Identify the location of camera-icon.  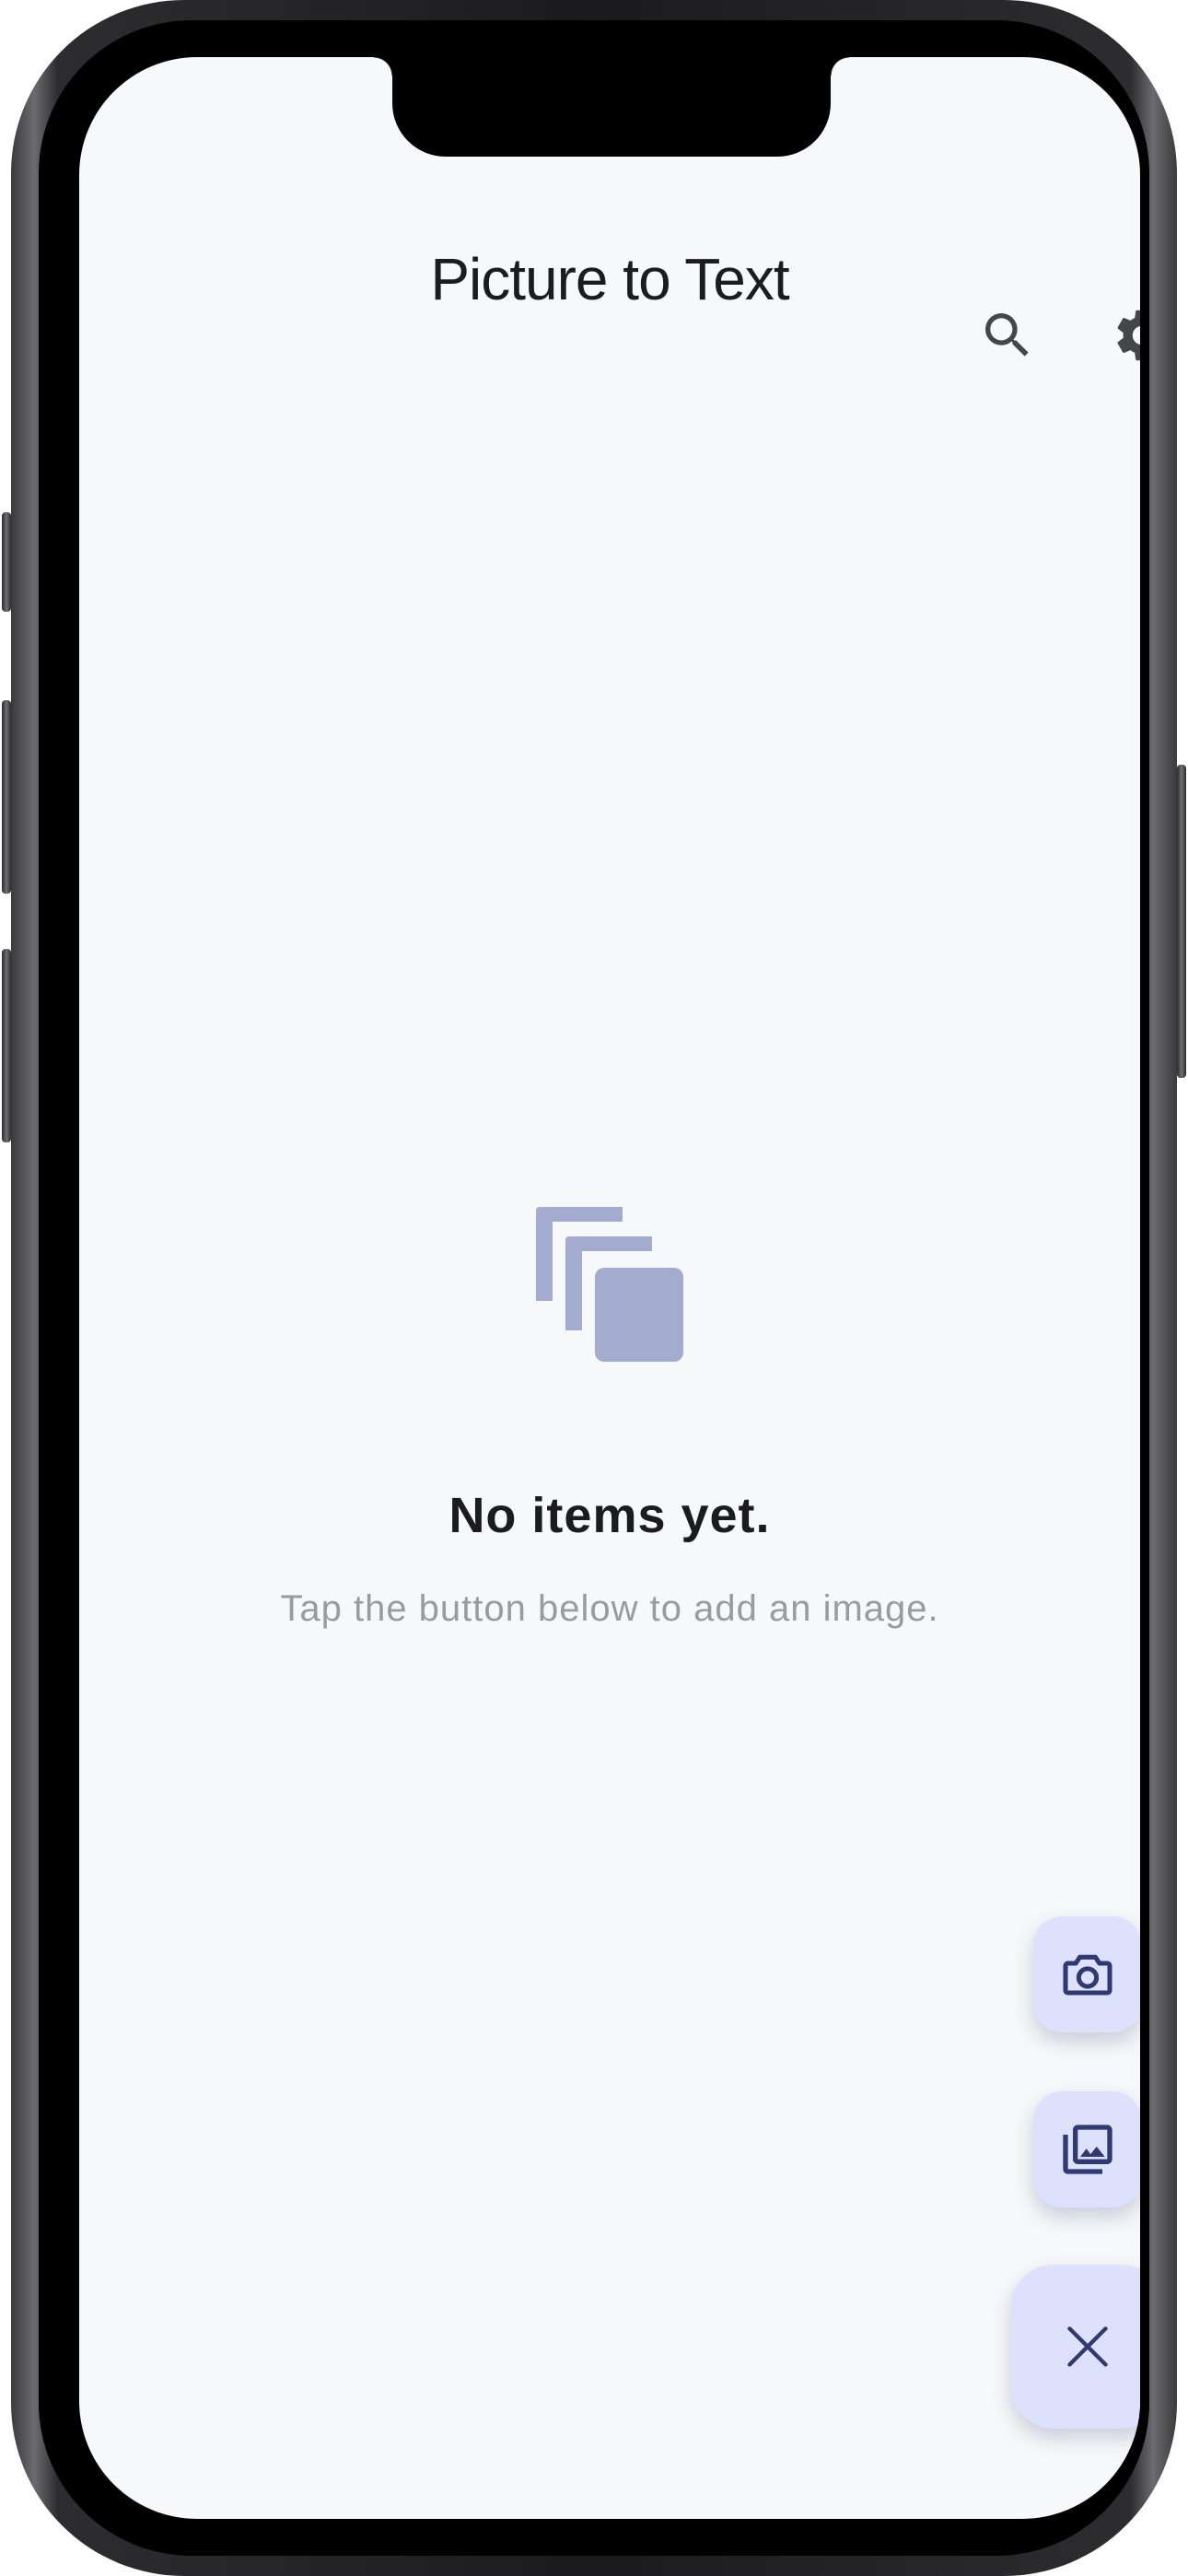
(1087, 1975).